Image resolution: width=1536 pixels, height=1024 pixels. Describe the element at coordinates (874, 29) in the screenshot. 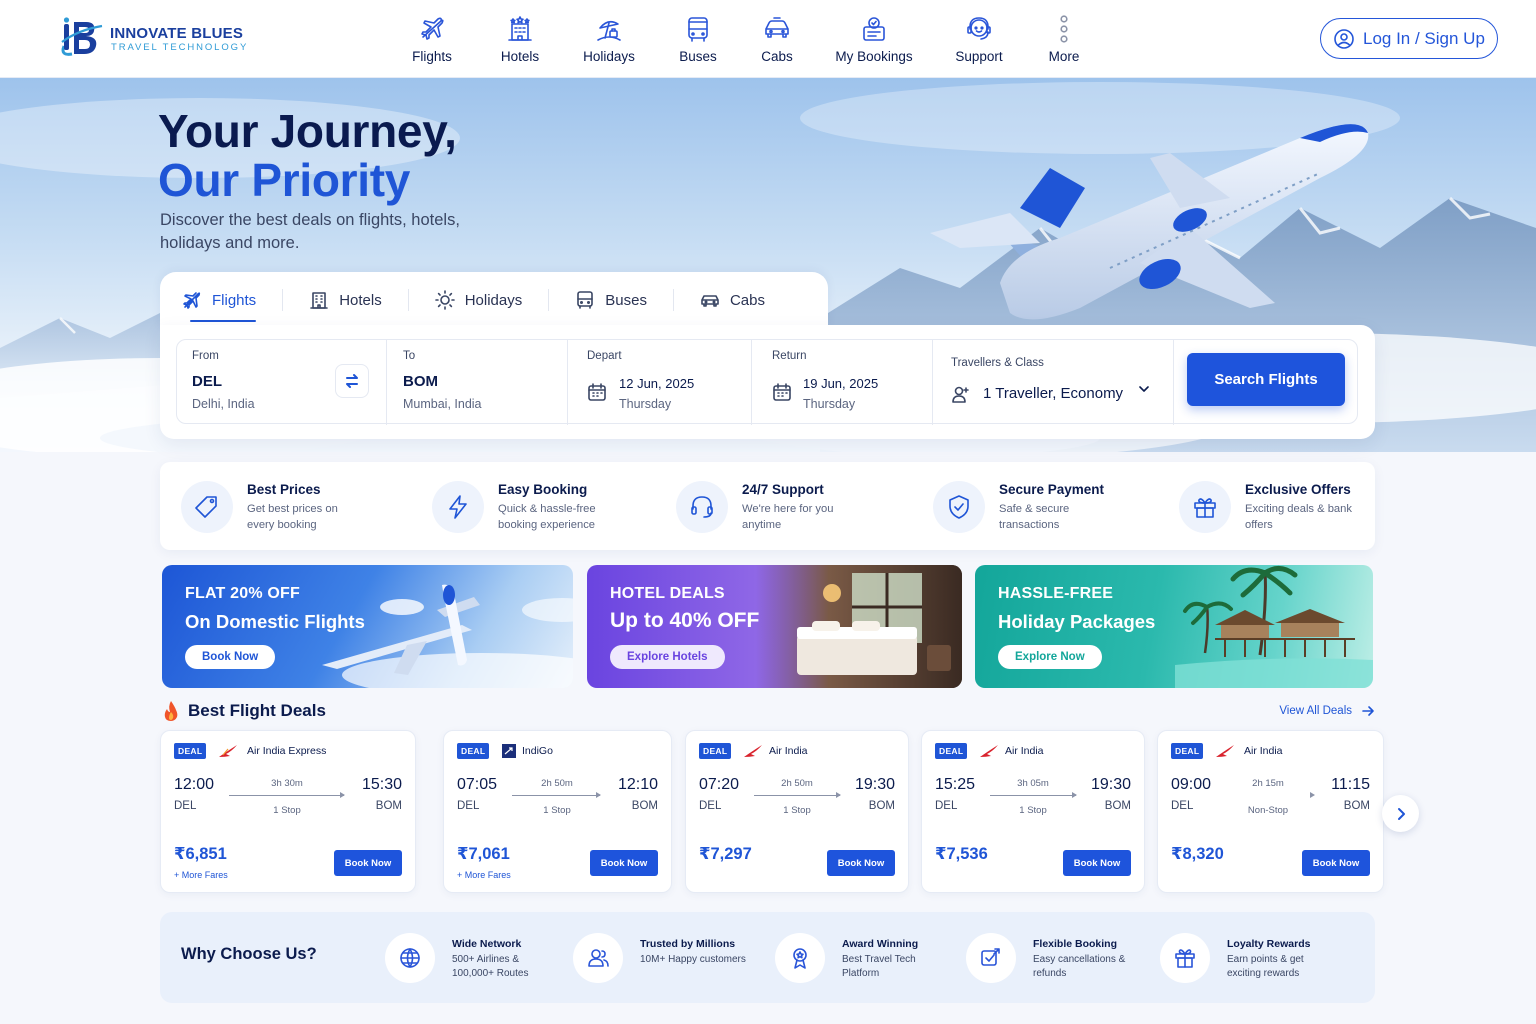

I see `bookings-icon` at that location.